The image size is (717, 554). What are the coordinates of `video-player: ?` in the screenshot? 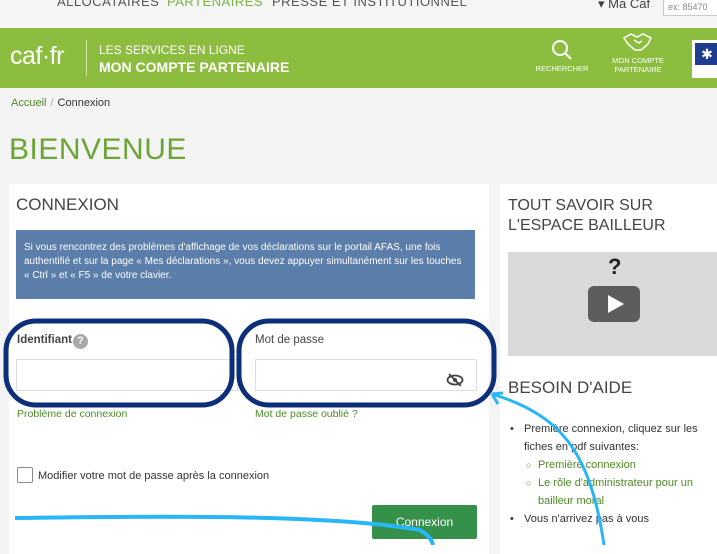 It's located at (612, 304).